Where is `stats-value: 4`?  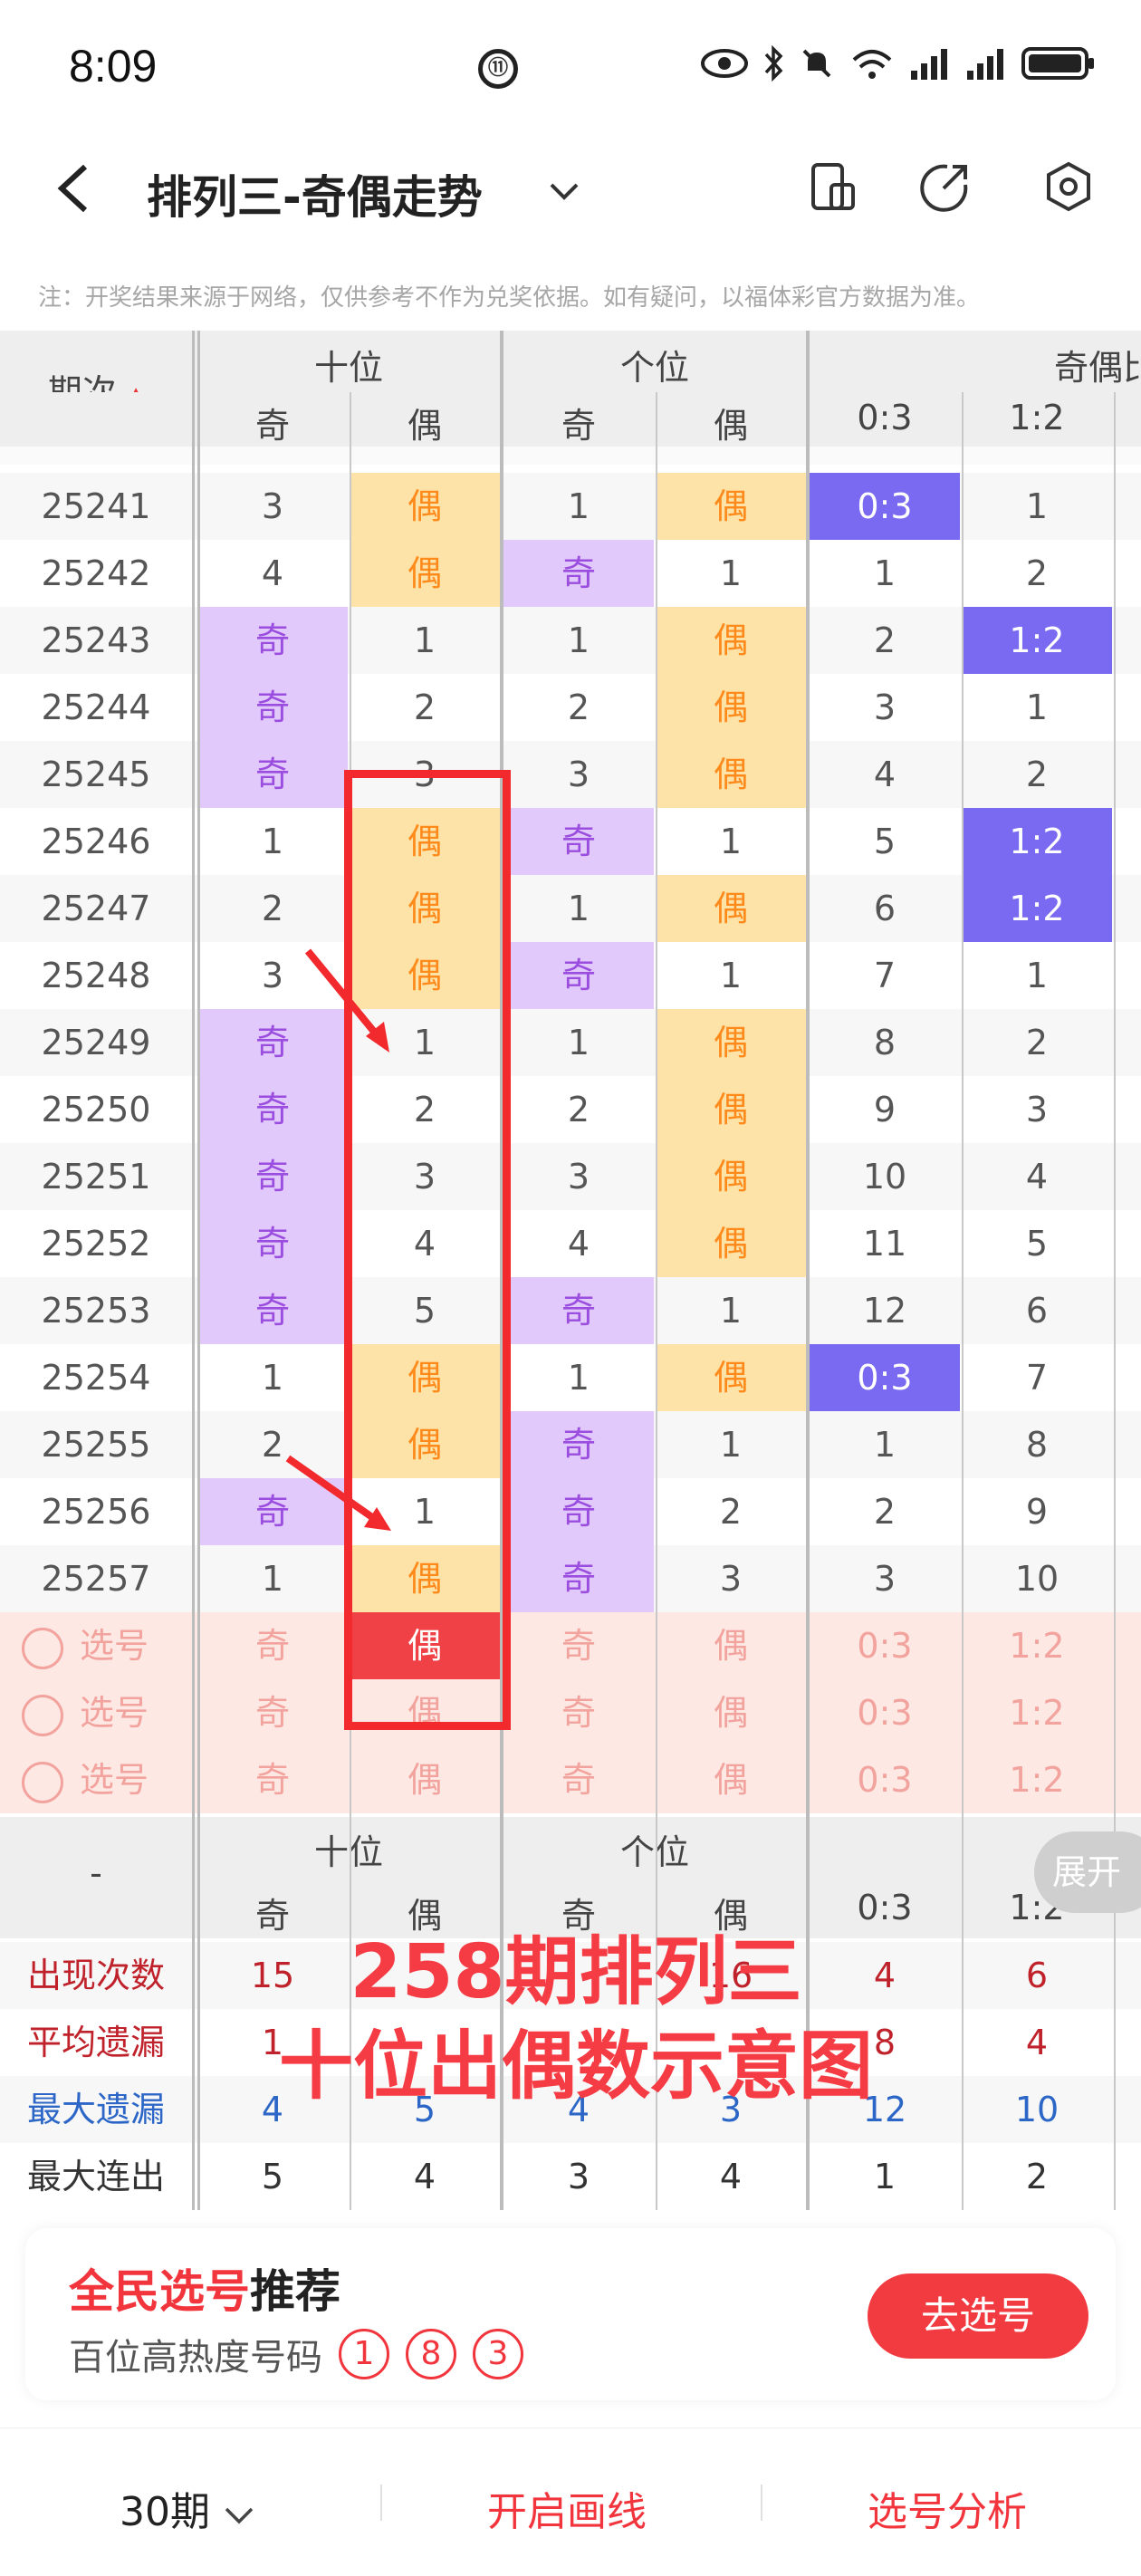
stats-value: 4 is located at coordinates (425, 2176).